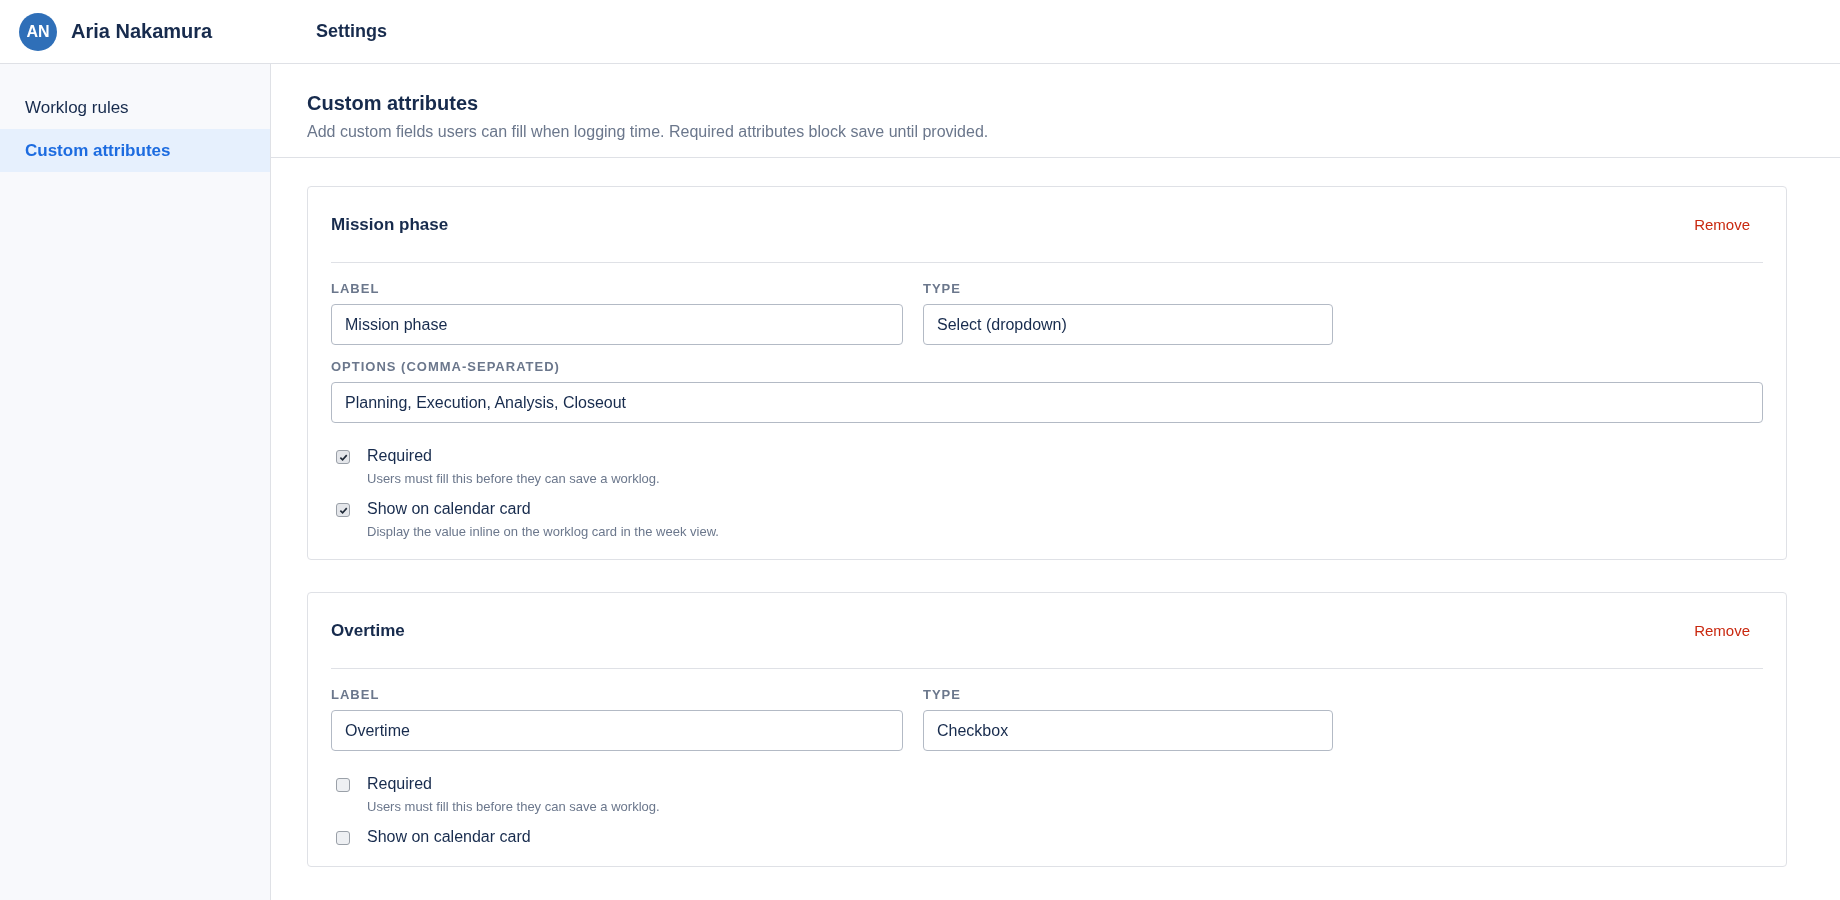 The image size is (1840, 900). Describe the element at coordinates (1128, 730) in the screenshot. I see `type-input: Checkbox` at that location.